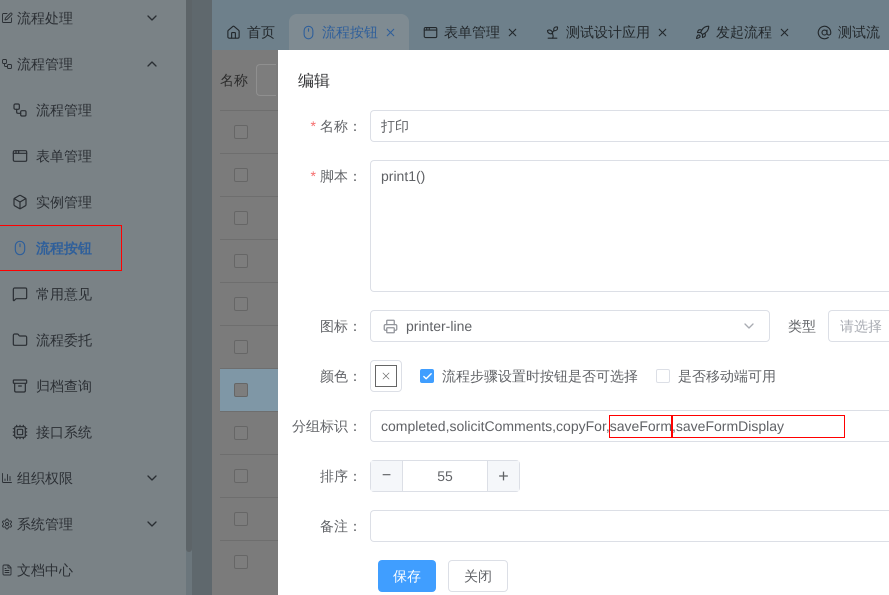  What do you see at coordinates (349, 32) in the screenshot?
I see `tab: 流程按钮` at bounding box center [349, 32].